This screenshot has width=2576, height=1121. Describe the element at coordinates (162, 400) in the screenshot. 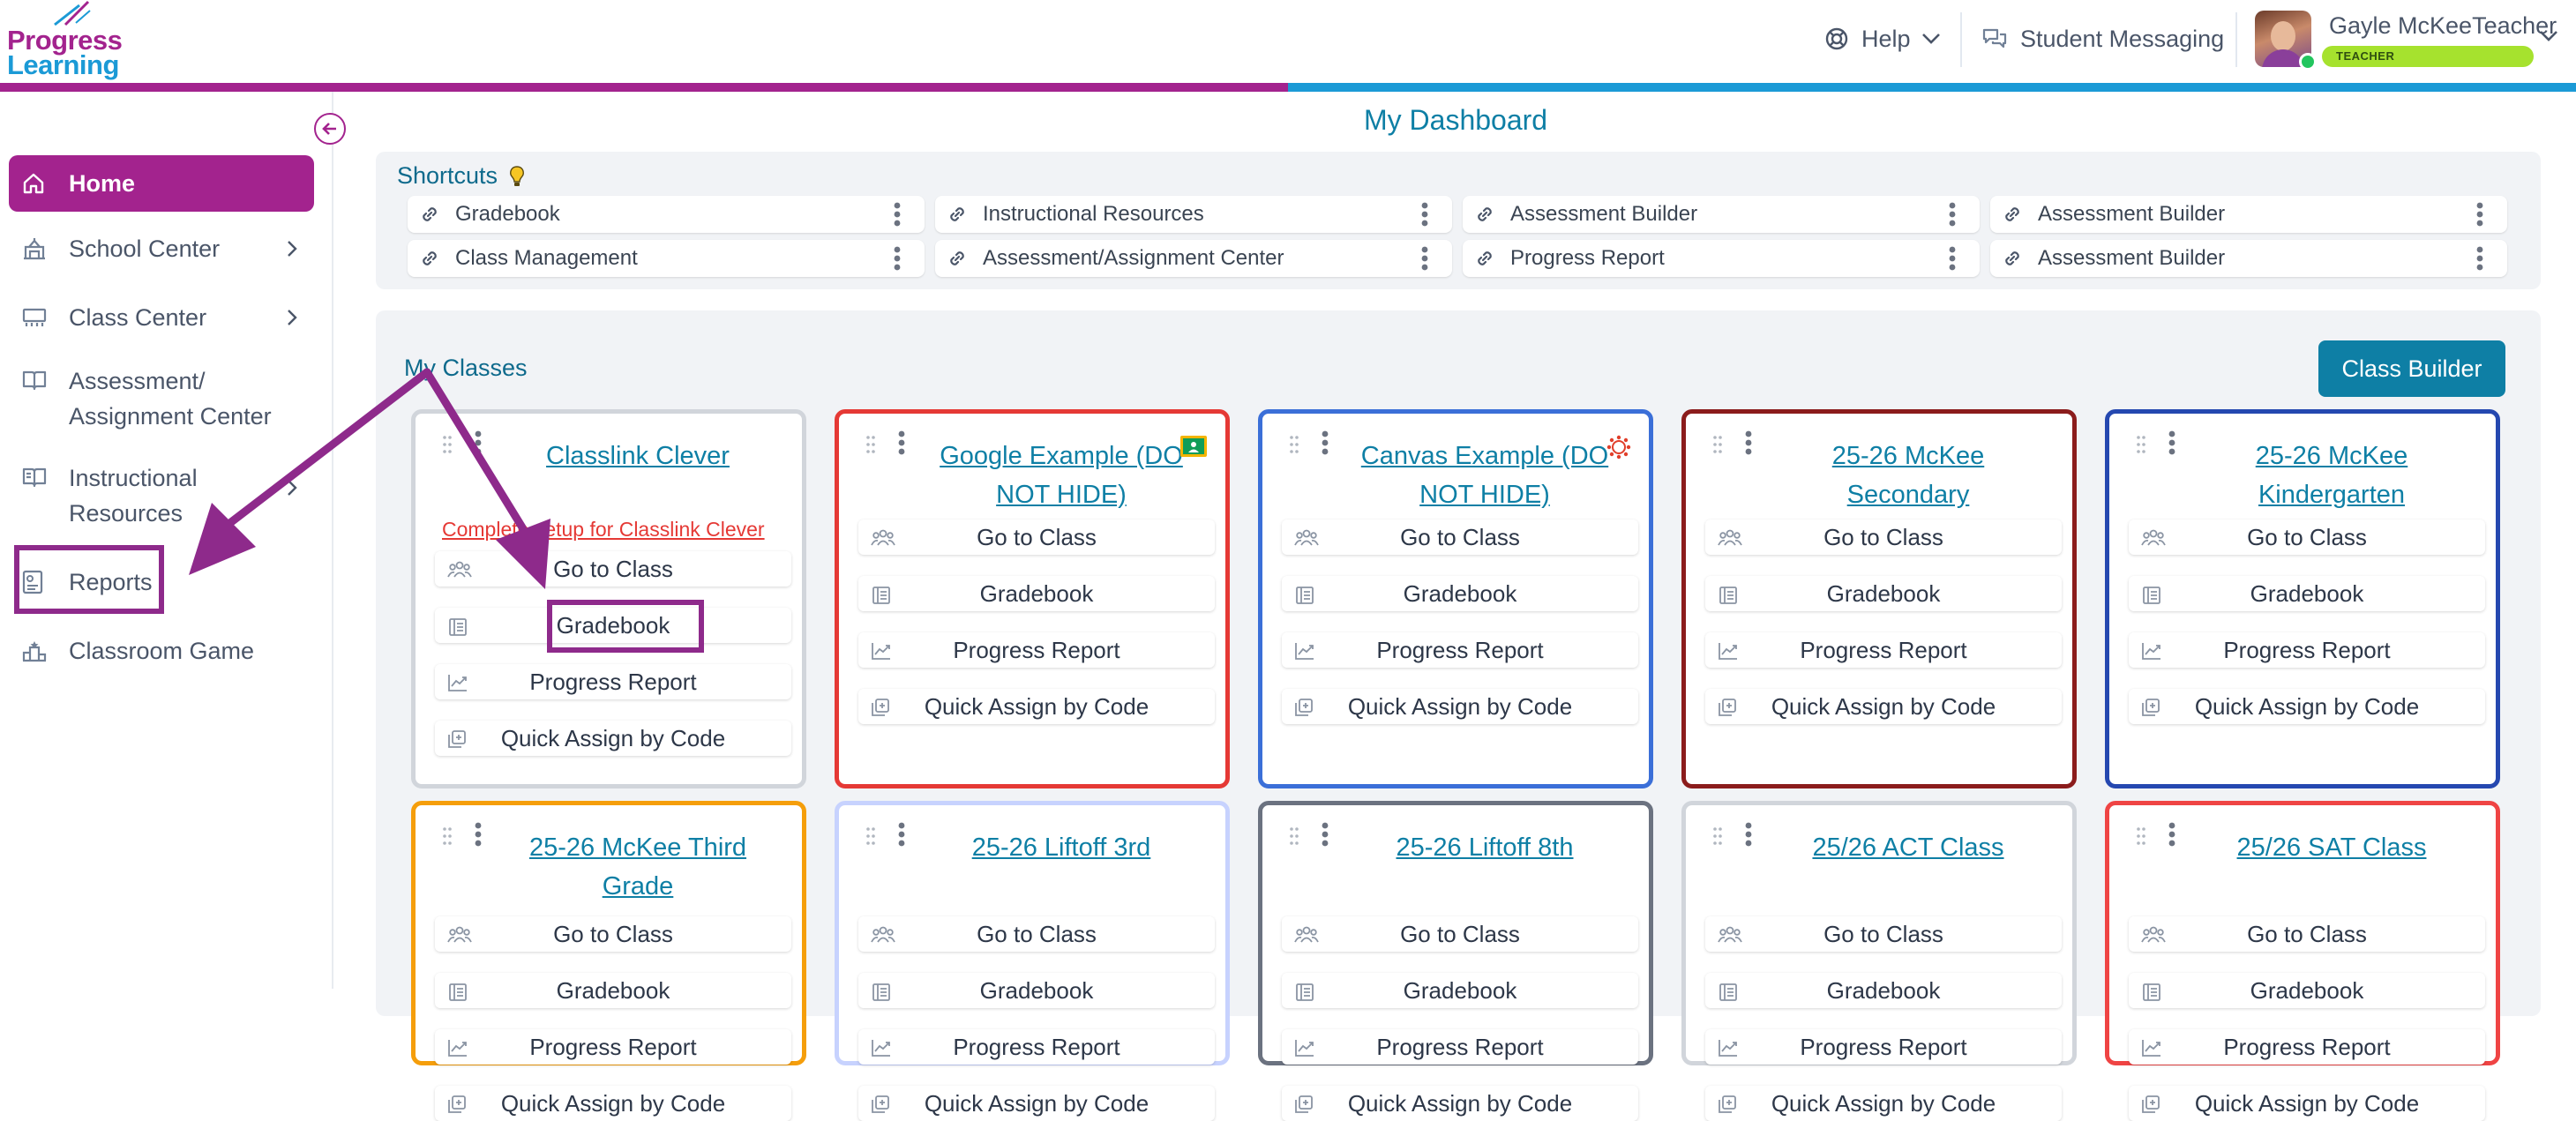

I see `sidebar-item-assessment-assignment-center: Assessment/ Assignment Center` at that location.